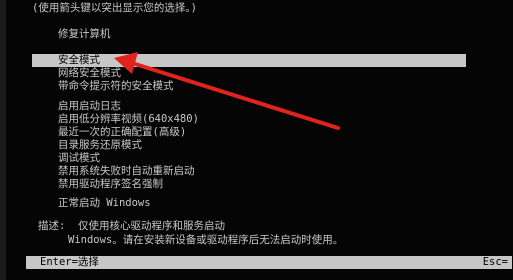  Describe the element at coordinates (128, 119) in the screenshot. I see `menu-item-low-res-video: 启用低分辨率视频(640x480)` at that location.